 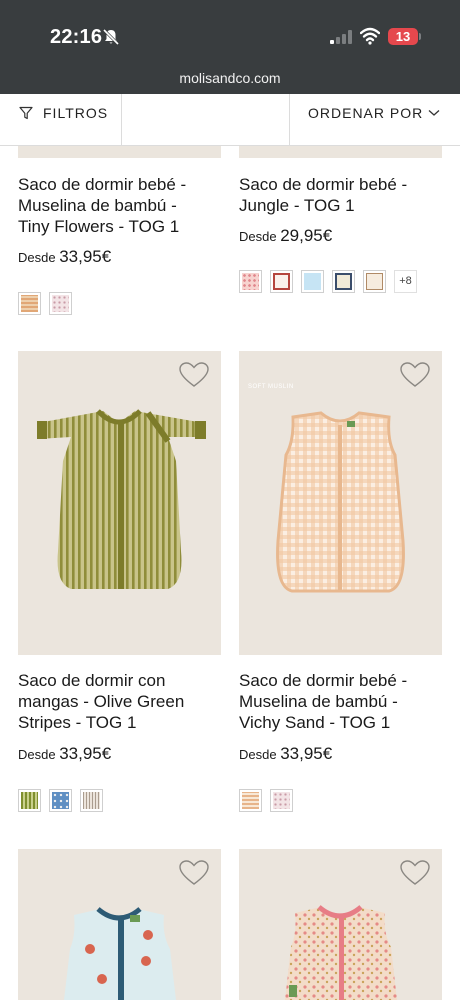 I want to click on swatch-sand-check, so click(x=250, y=800).